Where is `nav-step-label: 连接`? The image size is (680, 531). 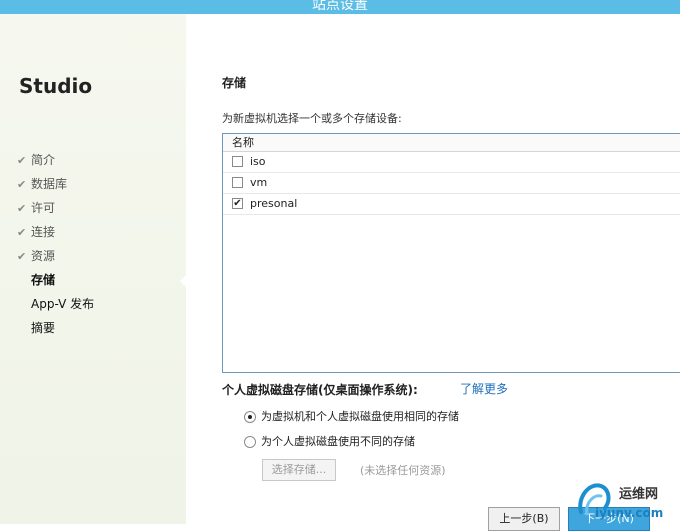
nav-step-label: 连接 is located at coordinates (43, 232).